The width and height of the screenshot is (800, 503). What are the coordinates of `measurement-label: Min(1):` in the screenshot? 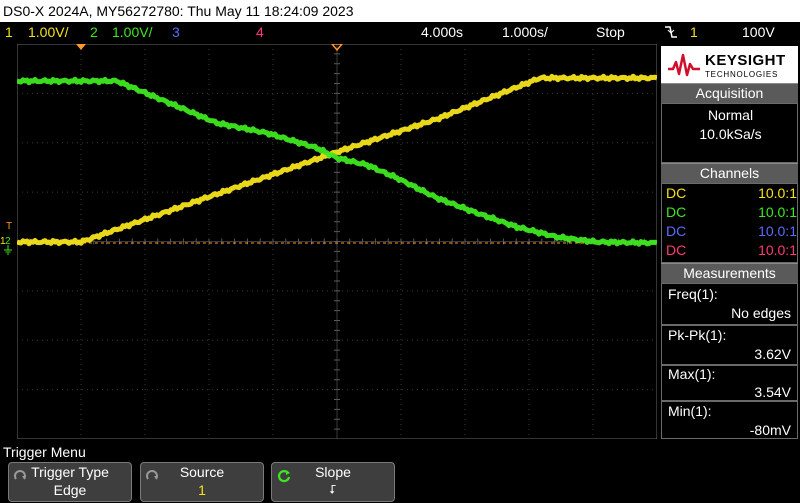 It's located at (690, 411).